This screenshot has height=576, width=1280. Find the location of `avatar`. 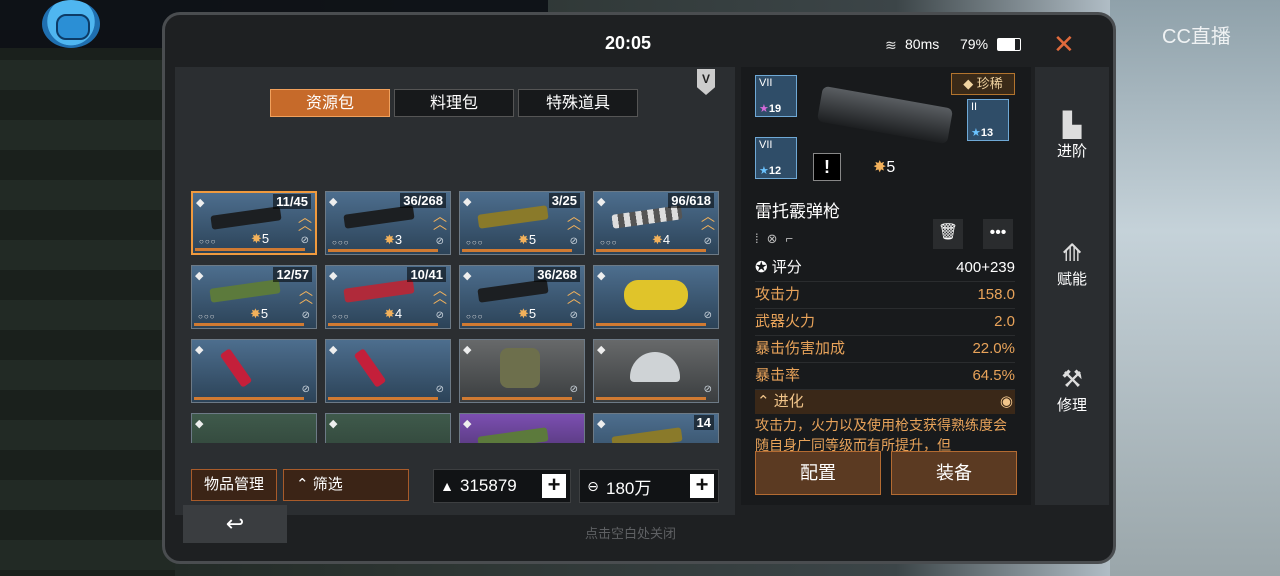

avatar is located at coordinates (71, 24).